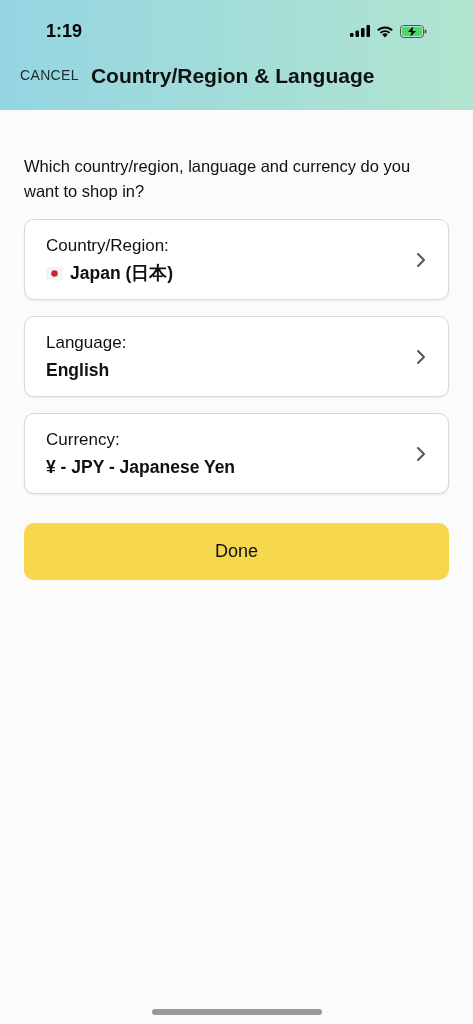 Image resolution: width=473 pixels, height=1024 pixels. Describe the element at coordinates (64, 31) in the screenshot. I see `status-time: 1:19` at that location.